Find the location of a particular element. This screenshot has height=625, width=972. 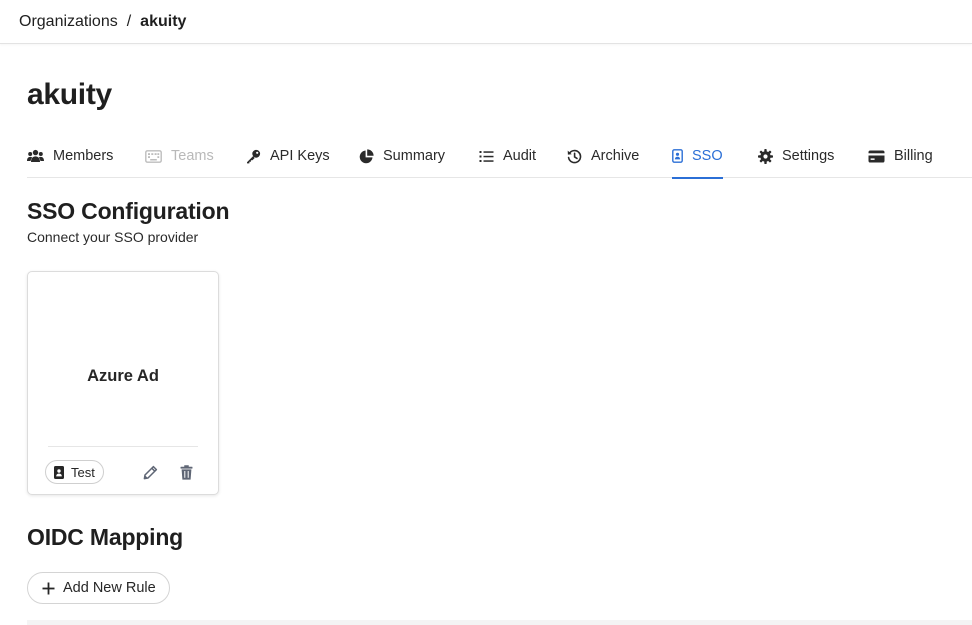

tab-sso: SSO is located at coordinates (697, 156).